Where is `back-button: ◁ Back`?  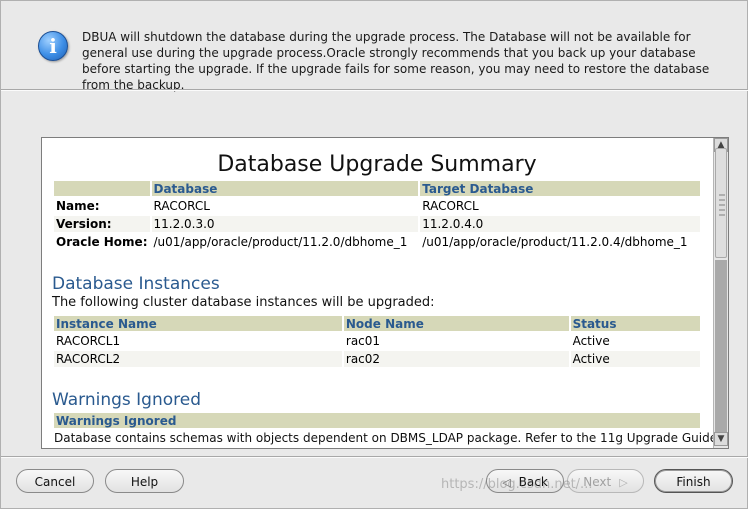 back-button: ◁ Back is located at coordinates (525, 481).